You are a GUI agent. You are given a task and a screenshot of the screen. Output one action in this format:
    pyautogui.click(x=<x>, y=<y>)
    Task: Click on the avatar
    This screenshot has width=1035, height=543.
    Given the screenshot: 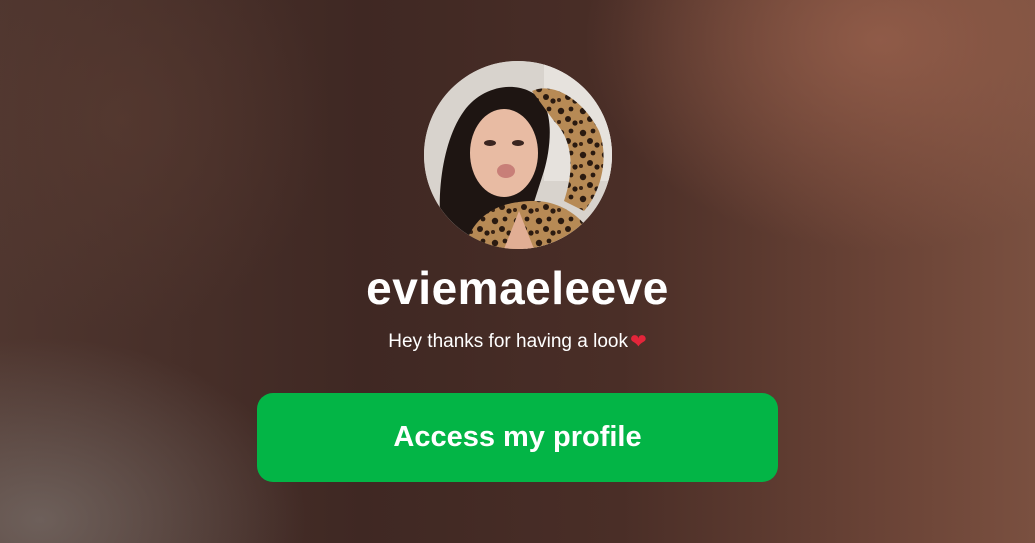 What is the action you would take?
    pyautogui.click(x=517, y=155)
    